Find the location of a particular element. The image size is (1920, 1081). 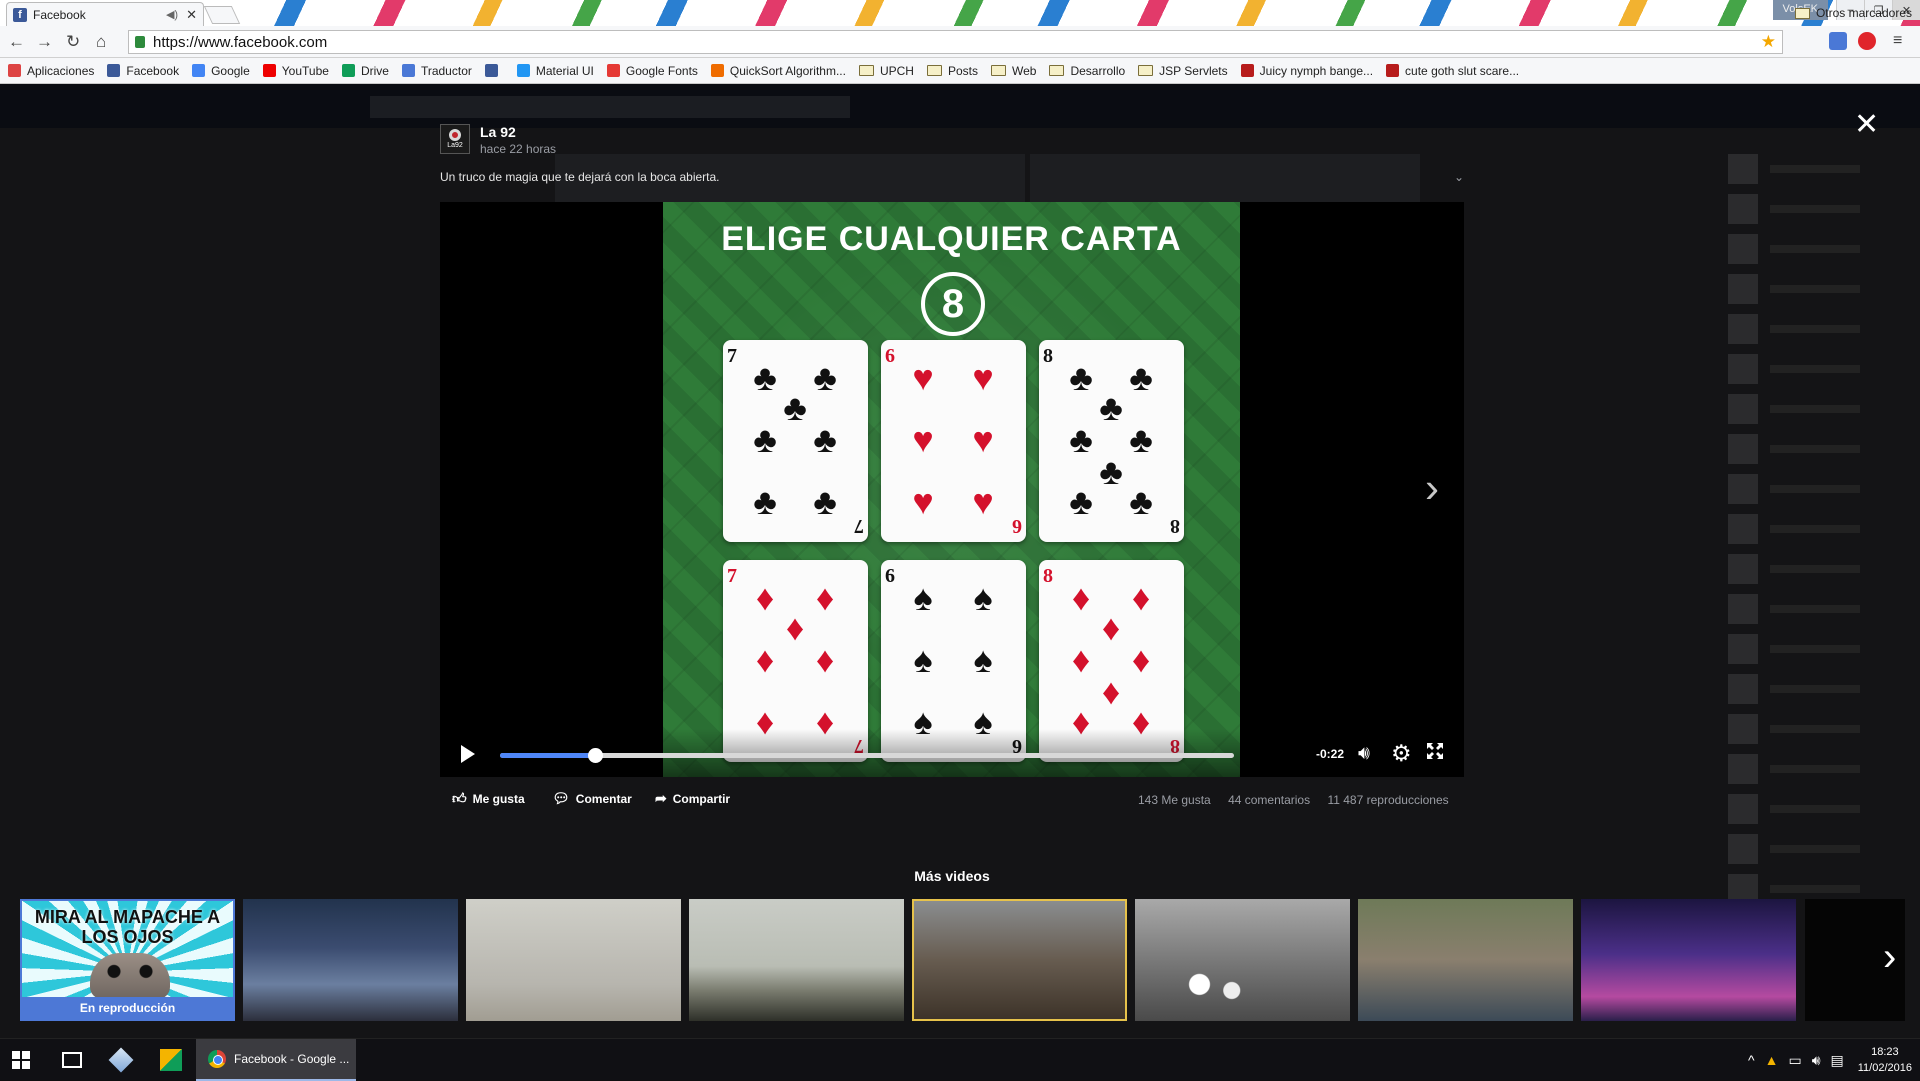

more-videos-title: Más videos is located at coordinates (952, 876).